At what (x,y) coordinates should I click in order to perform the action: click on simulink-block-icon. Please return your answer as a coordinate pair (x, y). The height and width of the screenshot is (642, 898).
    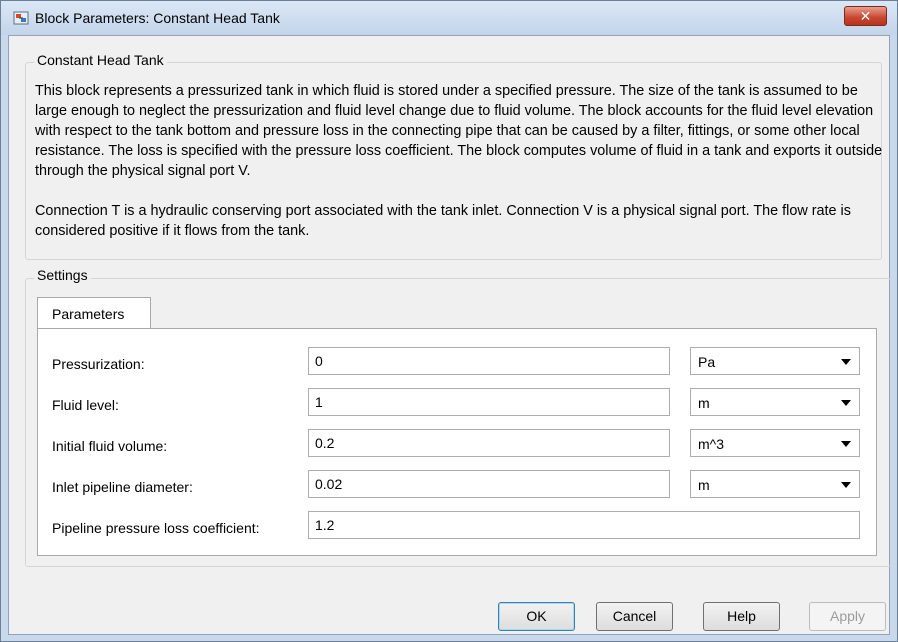
    Looking at the image, I should click on (21, 18).